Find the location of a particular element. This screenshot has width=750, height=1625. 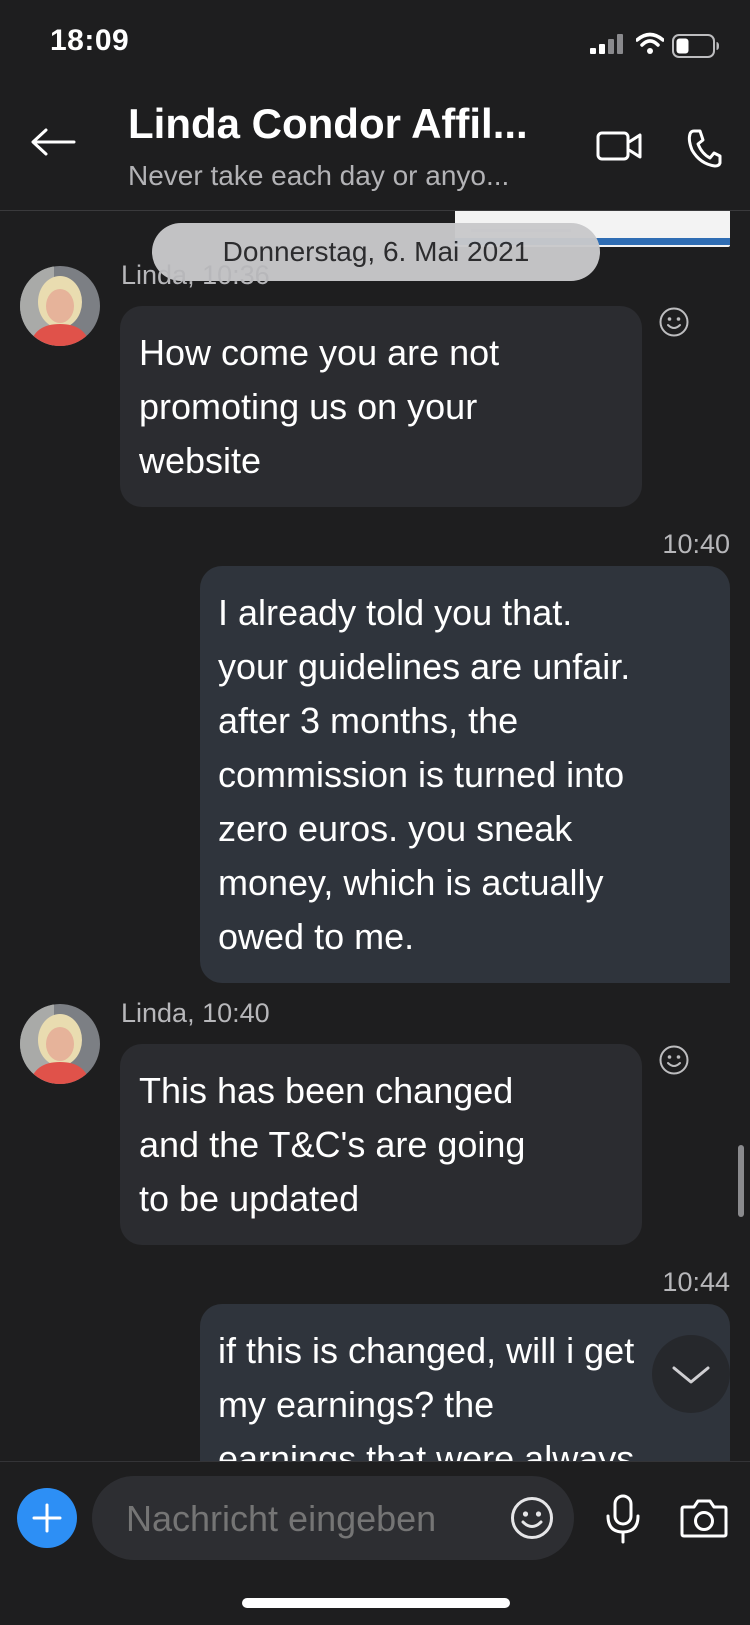

status-bar: 18:09 is located at coordinates (375, 46).